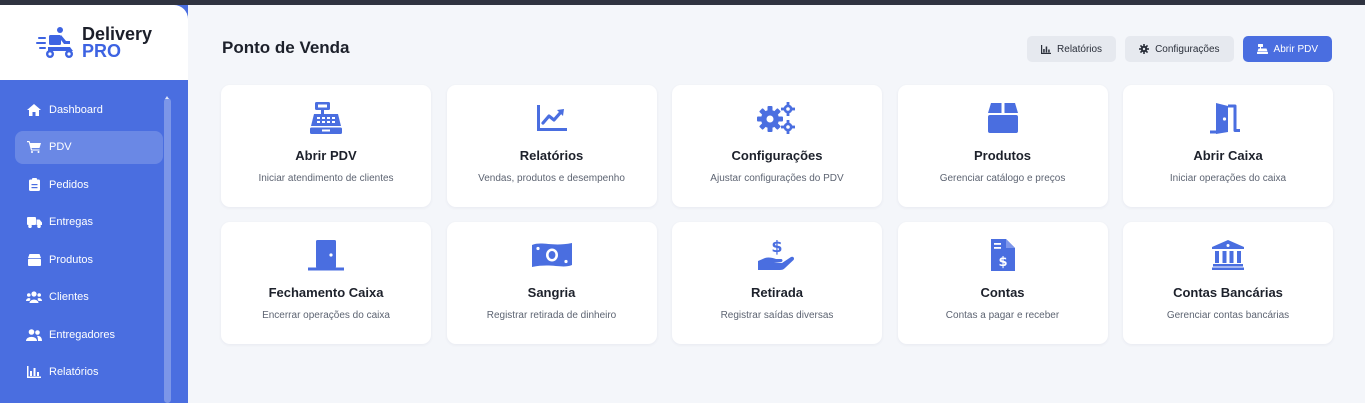  I want to click on sidebar-item-pedidos: Pedidos, so click(89, 184).